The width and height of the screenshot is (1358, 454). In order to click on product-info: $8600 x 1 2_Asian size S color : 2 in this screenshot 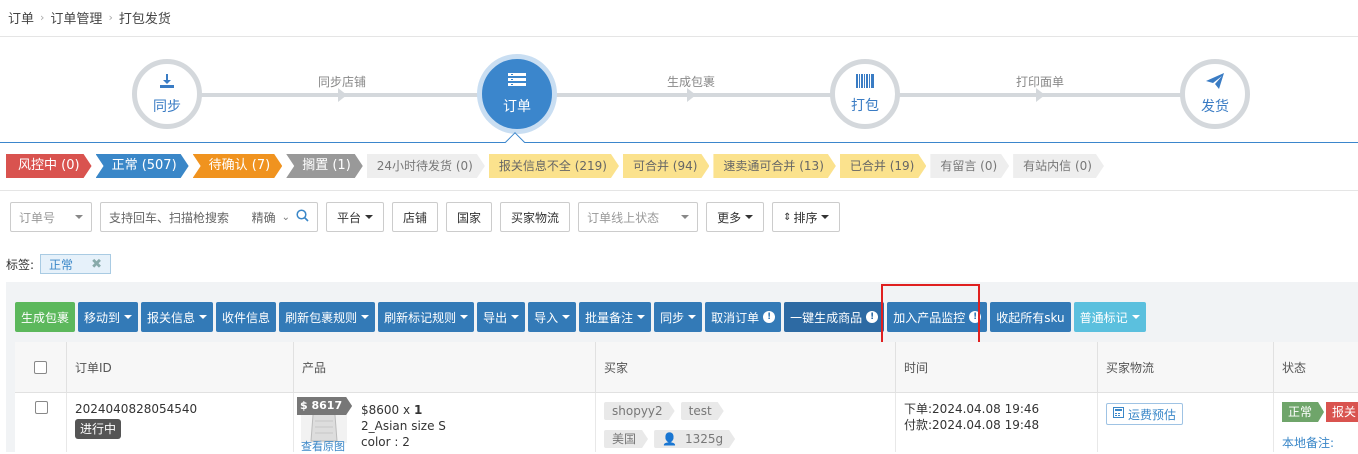, I will do `click(403, 426)`.